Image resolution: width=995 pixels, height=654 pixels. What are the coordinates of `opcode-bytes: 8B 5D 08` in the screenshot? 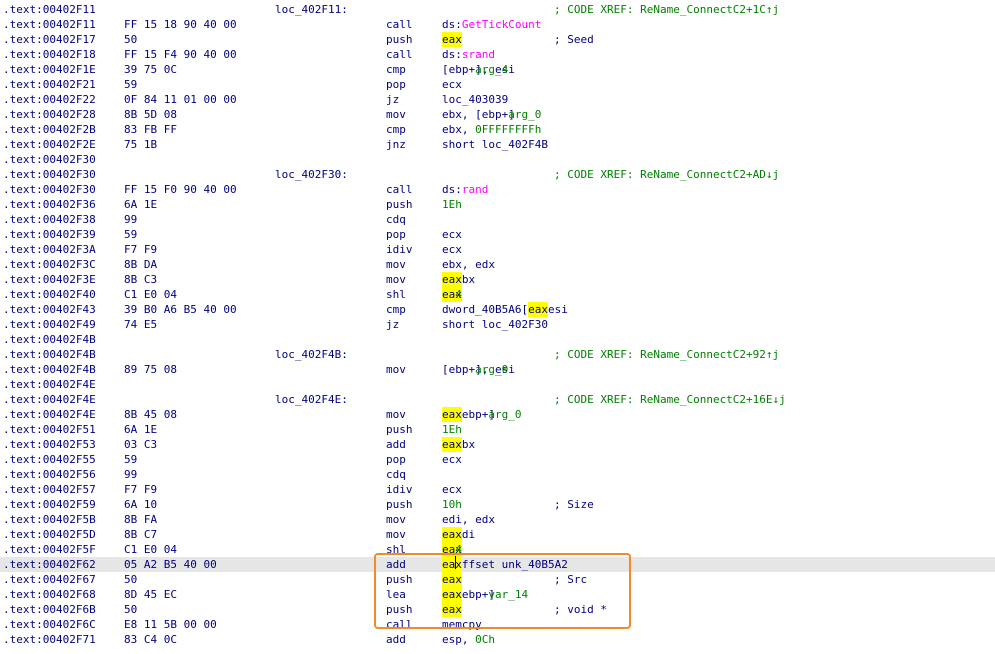 It's located at (150, 114).